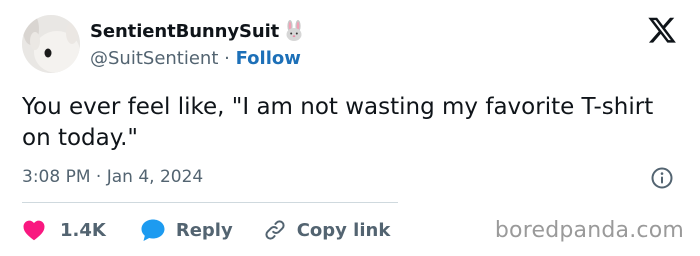 Image resolution: width=700 pixels, height=256 pixels. What do you see at coordinates (153, 230) in the screenshot?
I see `speech-bubble-icon` at bounding box center [153, 230].